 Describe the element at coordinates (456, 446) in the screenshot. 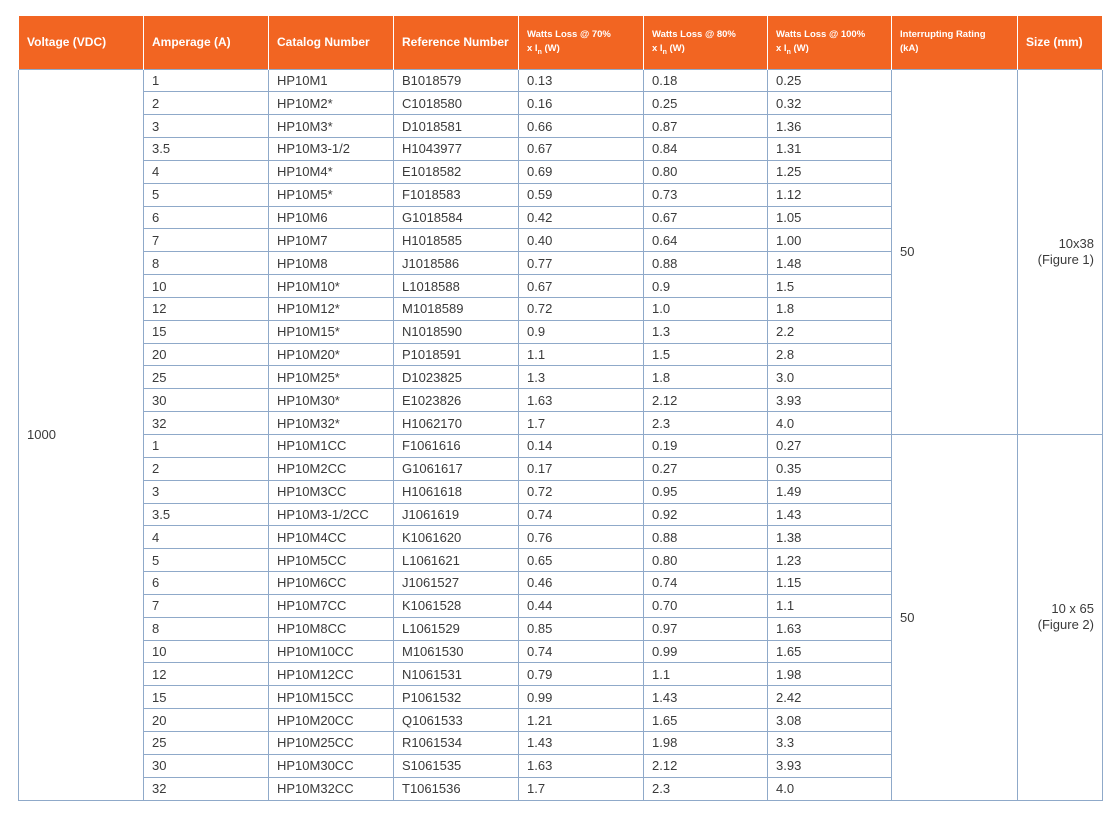

I see `reference-number-cell: F1061616` at that location.